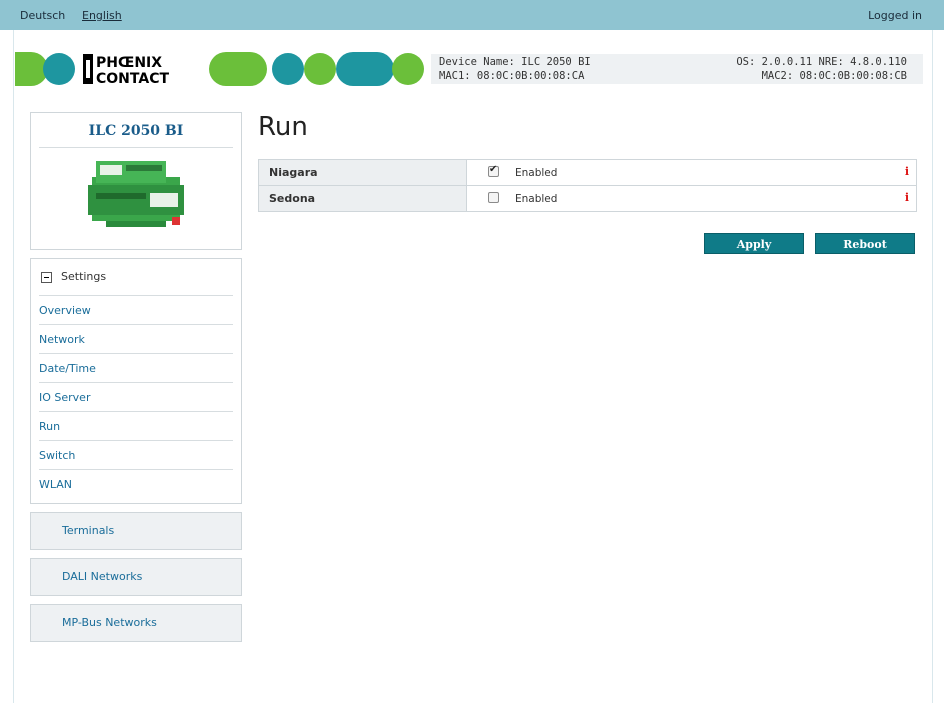 The height and width of the screenshot is (703, 944). Describe the element at coordinates (865, 243) in the screenshot. I see `reboot-button: Reboot` at that location.